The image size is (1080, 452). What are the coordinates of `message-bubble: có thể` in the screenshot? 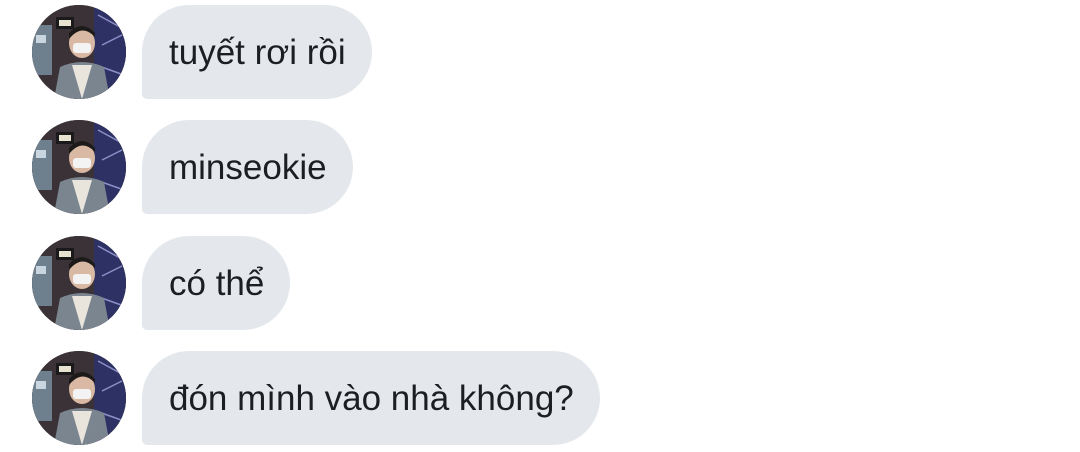 It's located at (216, 283).